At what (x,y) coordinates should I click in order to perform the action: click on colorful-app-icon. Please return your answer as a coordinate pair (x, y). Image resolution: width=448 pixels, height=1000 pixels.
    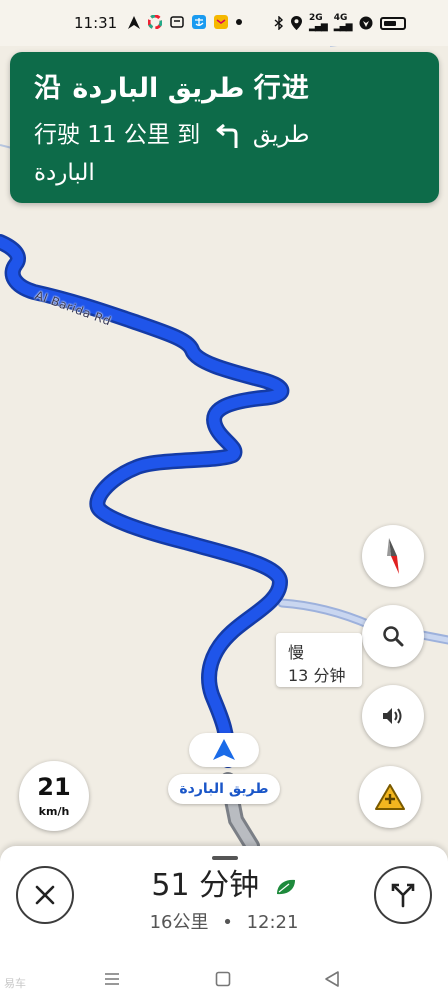
    Looking at the image, I should click on (155, 22).